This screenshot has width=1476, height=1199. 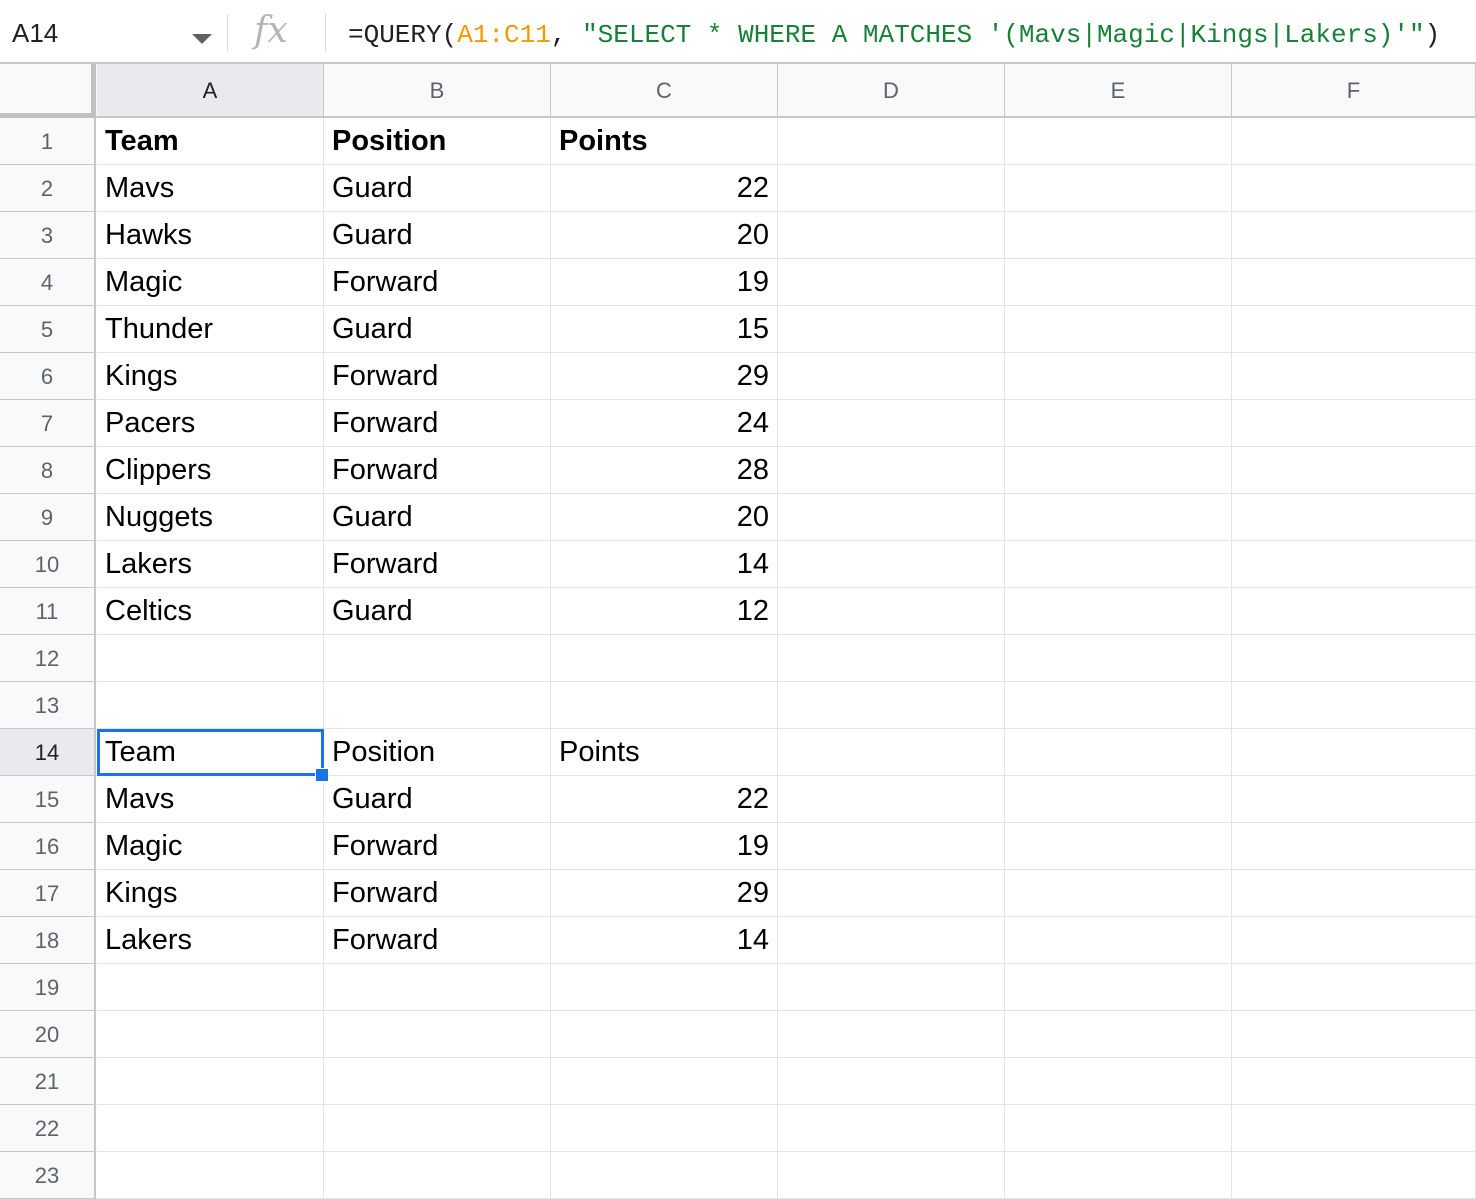 What do you see at coordinates (1118, 705) in the screenshot?
I see `cell-e13` at bounding box center [1118, 705].